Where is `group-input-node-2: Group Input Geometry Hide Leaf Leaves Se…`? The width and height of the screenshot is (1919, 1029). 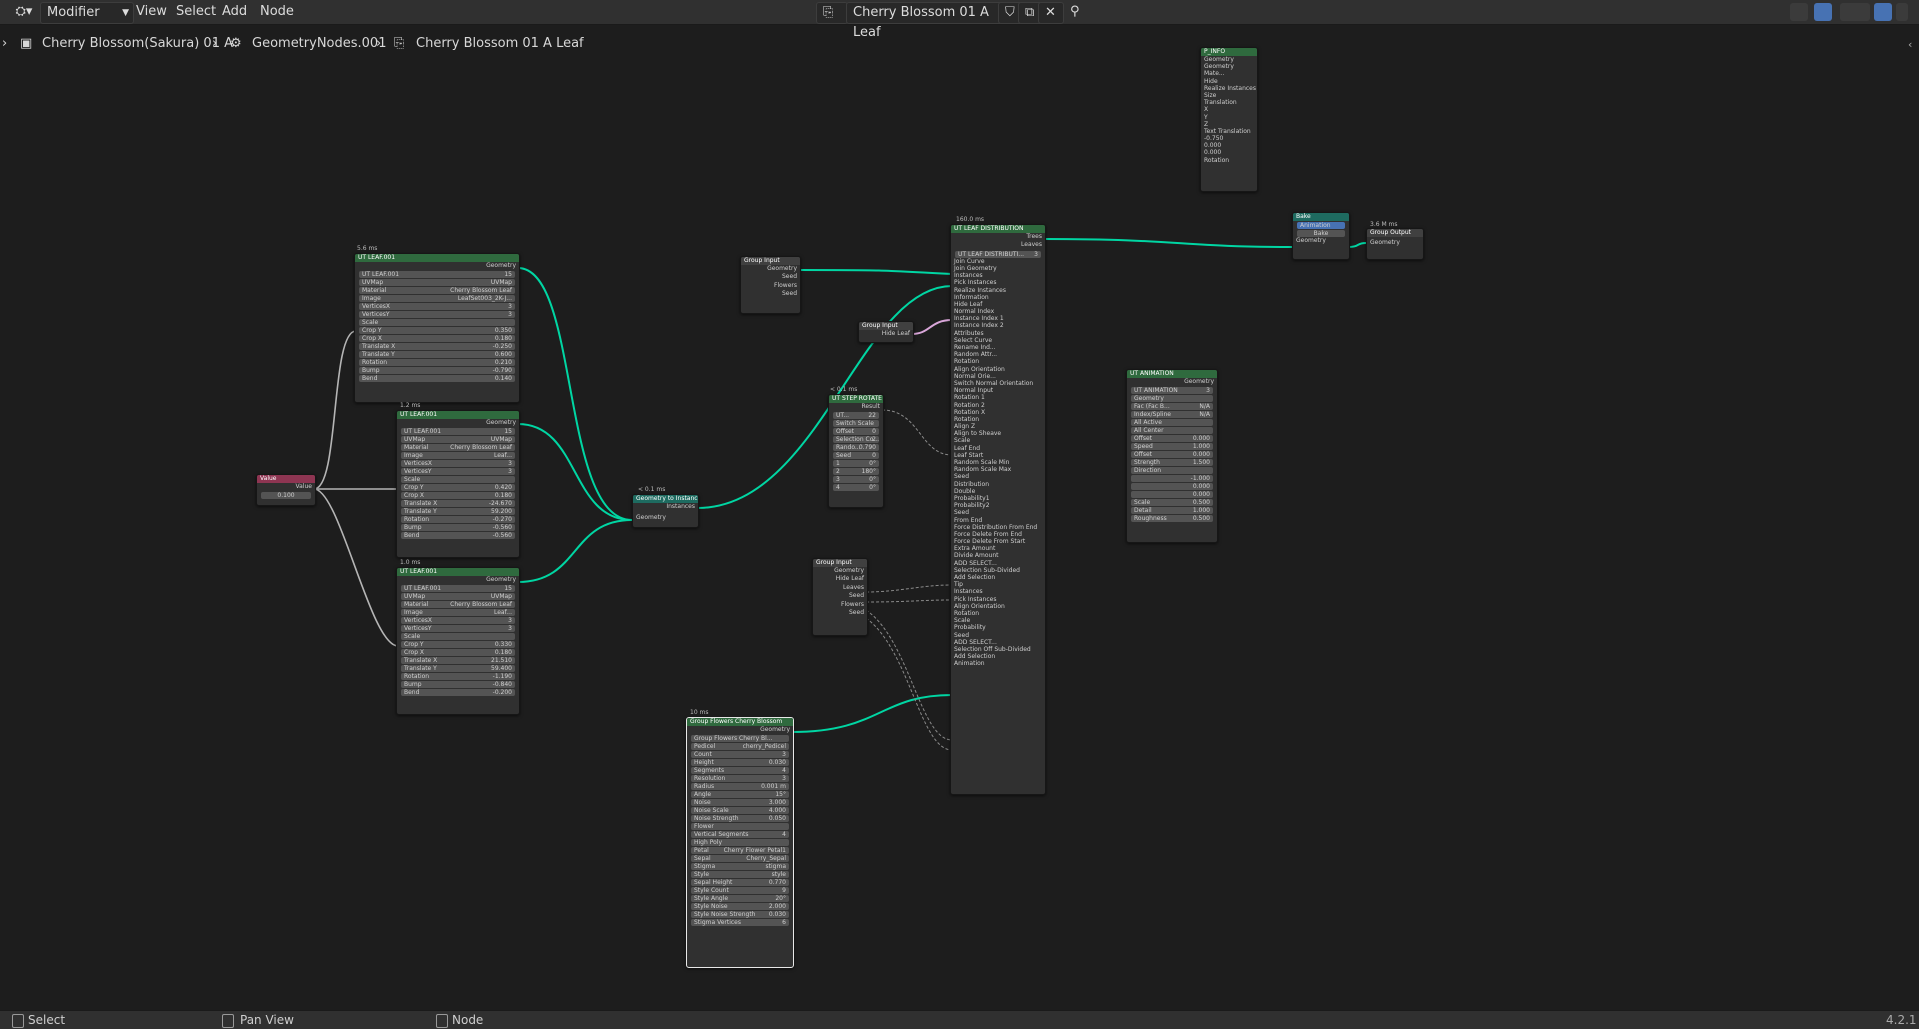
group-input-node-2: Group Input Geometry Hide Leaf Leaves Se… is located at coordinates (840, 597).